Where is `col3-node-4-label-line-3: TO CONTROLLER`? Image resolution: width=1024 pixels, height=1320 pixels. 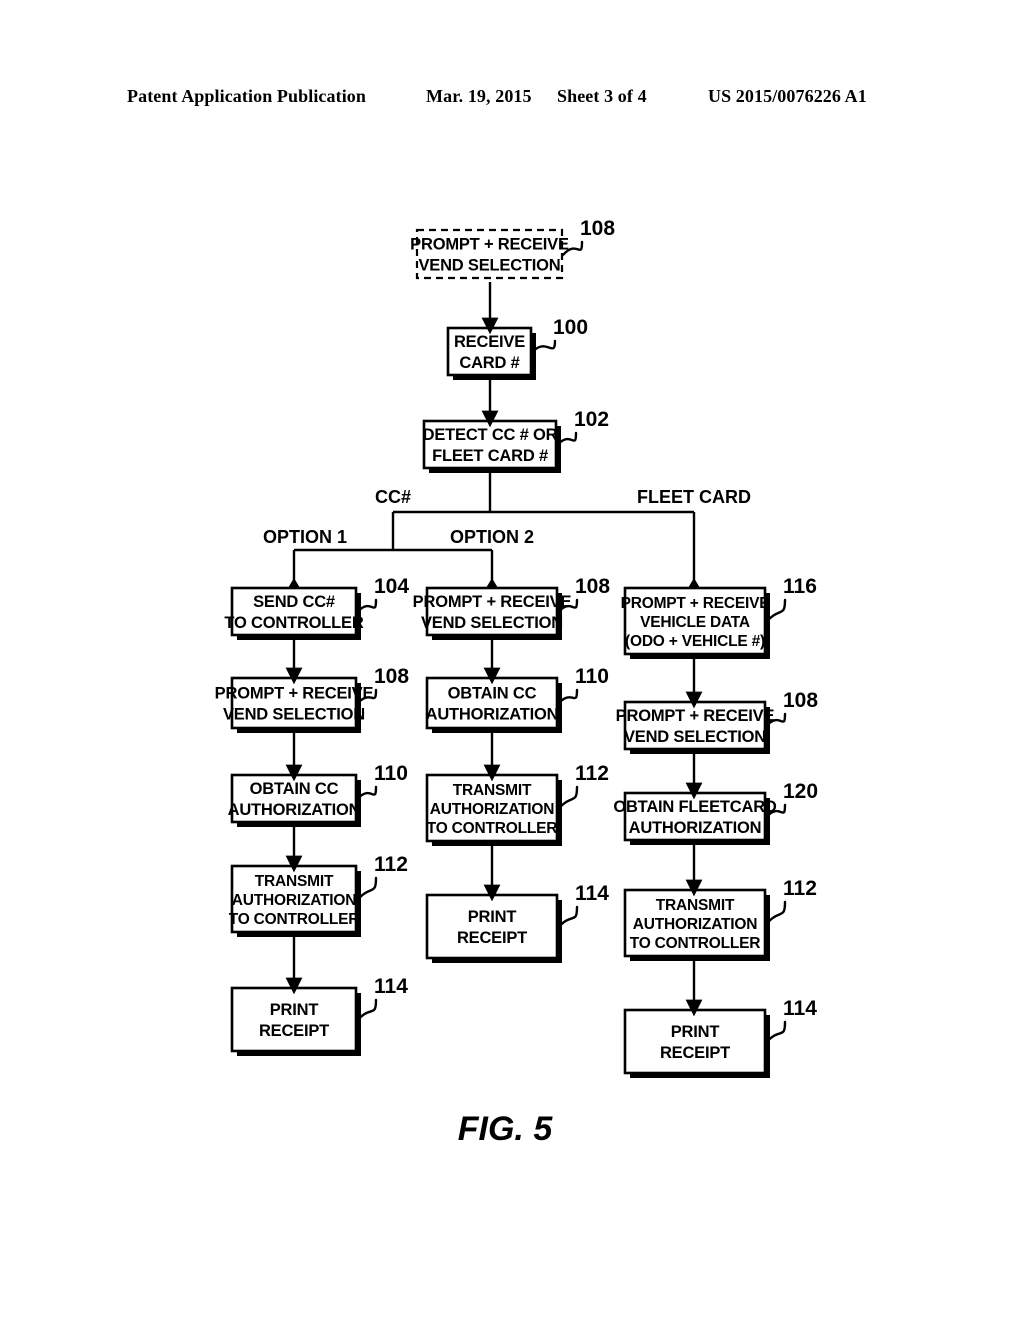 col3-node-4-label-line-3: TO CONTROLLER is located at coordinates (695, 943).